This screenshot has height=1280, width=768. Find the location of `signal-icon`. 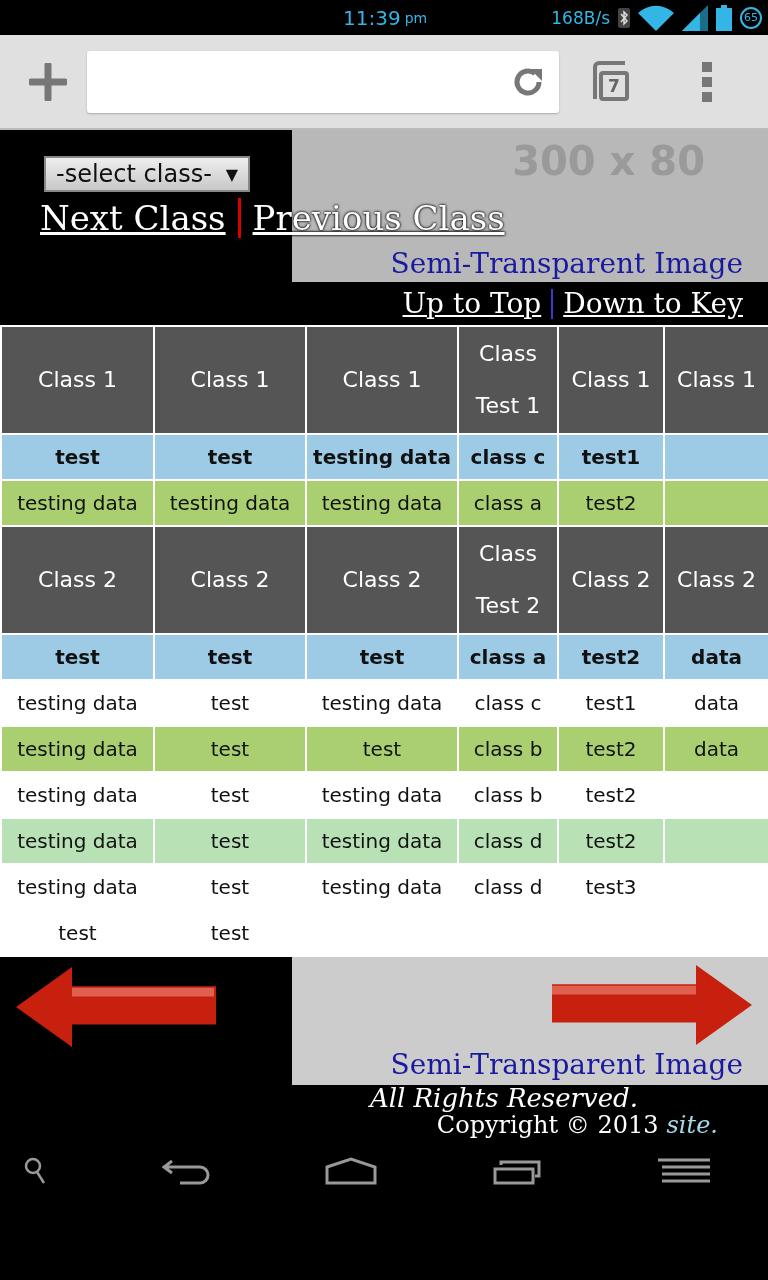

signal-icon is located at coordinates (695, 17).